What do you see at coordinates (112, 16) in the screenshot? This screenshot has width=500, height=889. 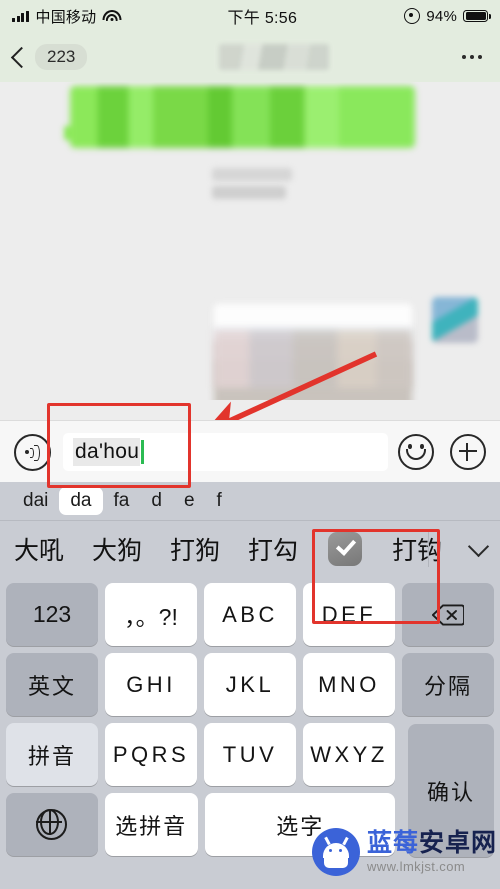 I see `wifi-icon` at bounding box center [112, 16].